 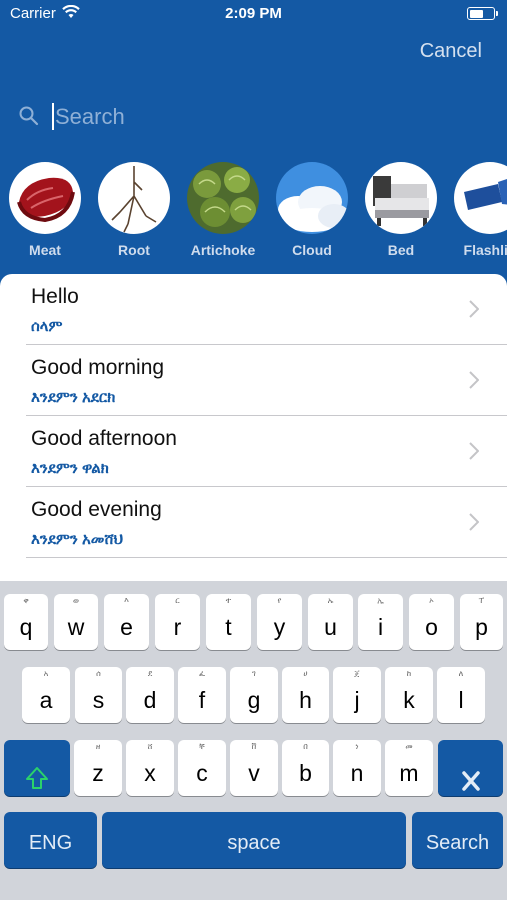 What do you see at coordinates (481, 622) in the screenshot?
I see `key-p: ፐp` at bounding box center [481, 622].